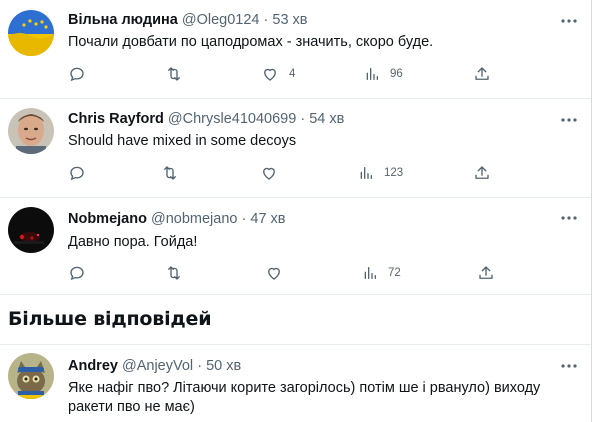 The height and width of the screenshot is (422, 599). What do you see at coordinates (110, 319) in the screenshot?
I see `more-replies-heading: Більше відповідей` at bounding box center [110, 319].